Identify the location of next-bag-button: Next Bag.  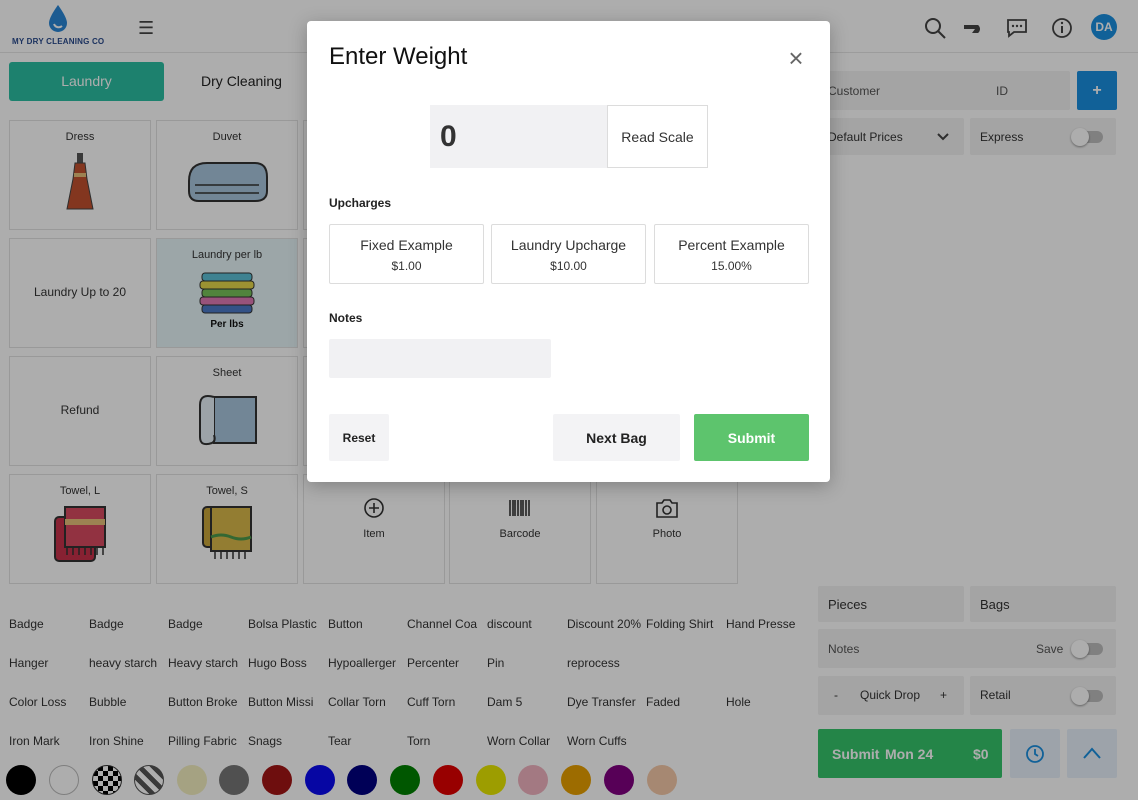
(616, 437).